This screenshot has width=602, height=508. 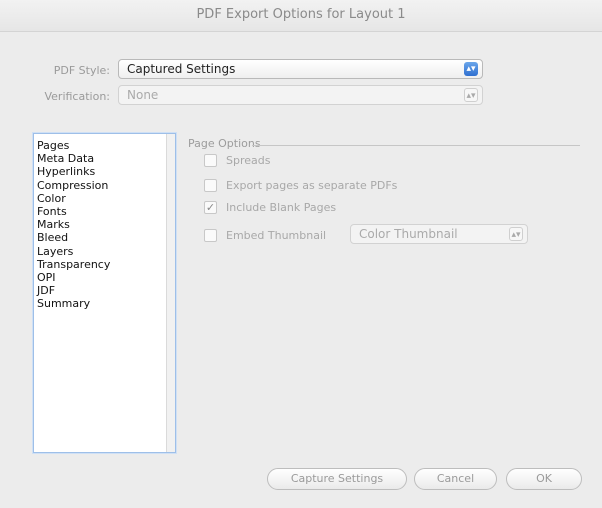 I want to click on pdf-style-label: PDF Style:, so click(x=81, y=70).